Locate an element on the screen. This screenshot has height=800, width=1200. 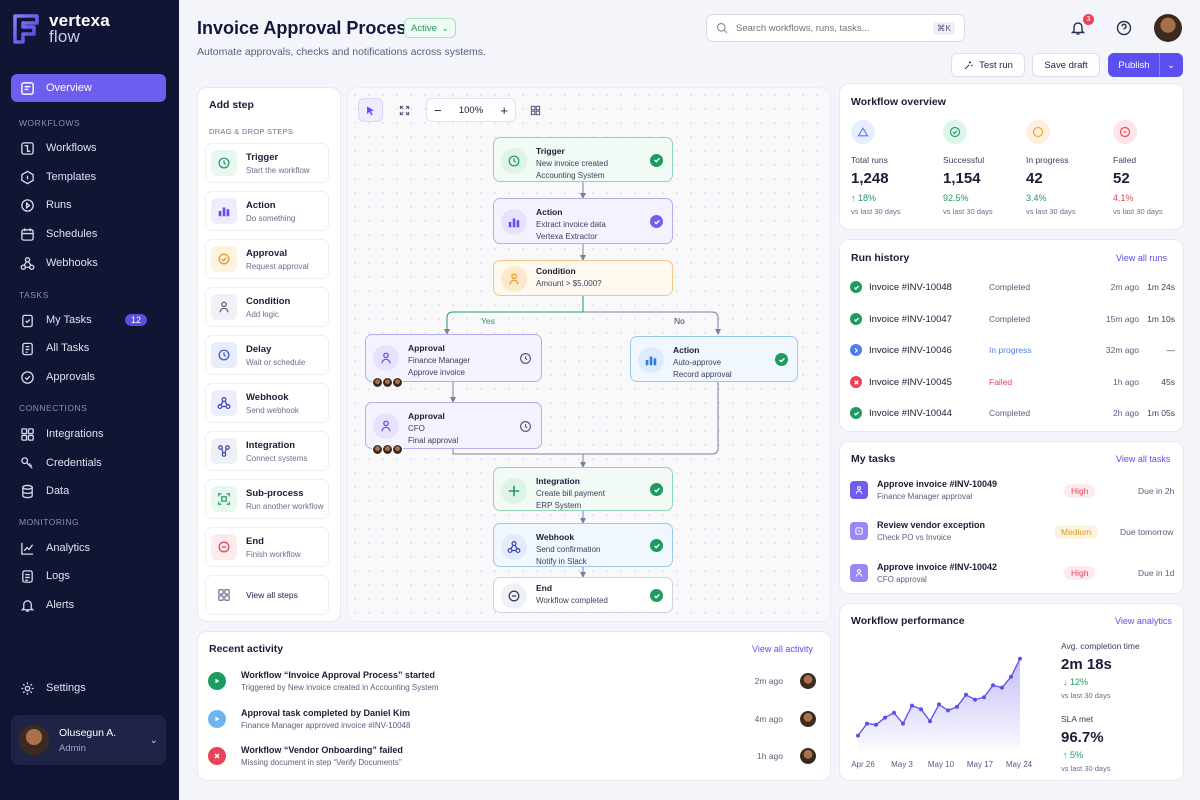
node-integration: Integration Create bill payment ERP System is located at coordinates (583, 489).